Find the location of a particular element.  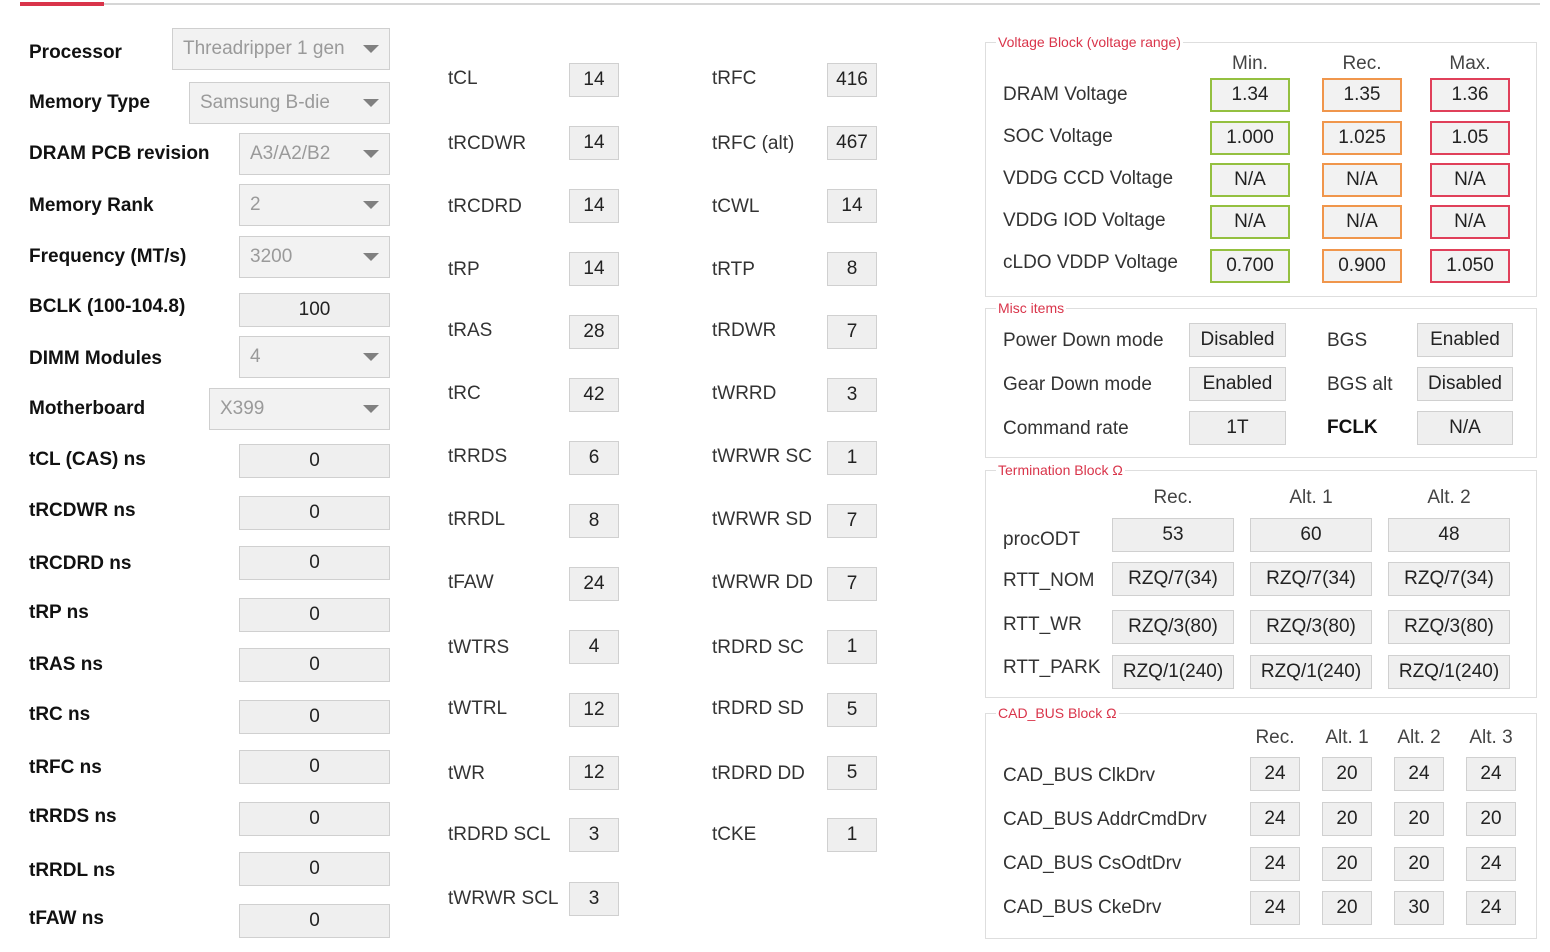

timing-label: tRCDRD is located at coordinates (485, 206).